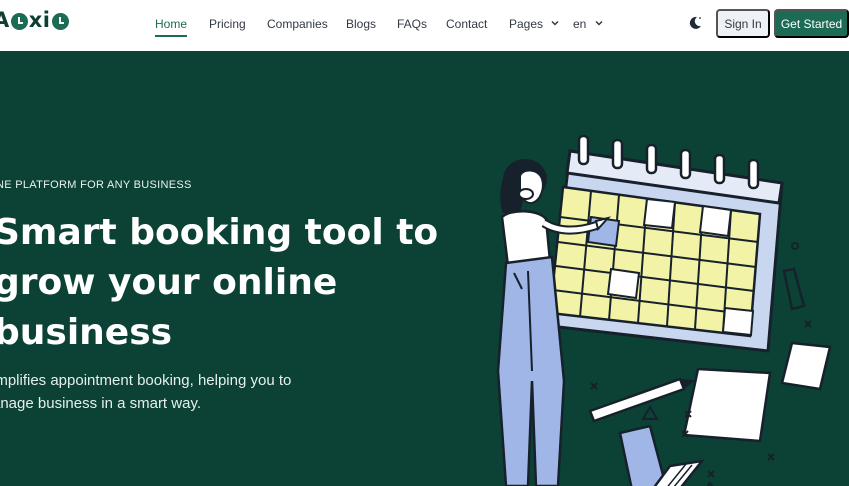 This screenshot has width=849, height=486. I want to click on nav-contact: Contact, so click(466, 24).